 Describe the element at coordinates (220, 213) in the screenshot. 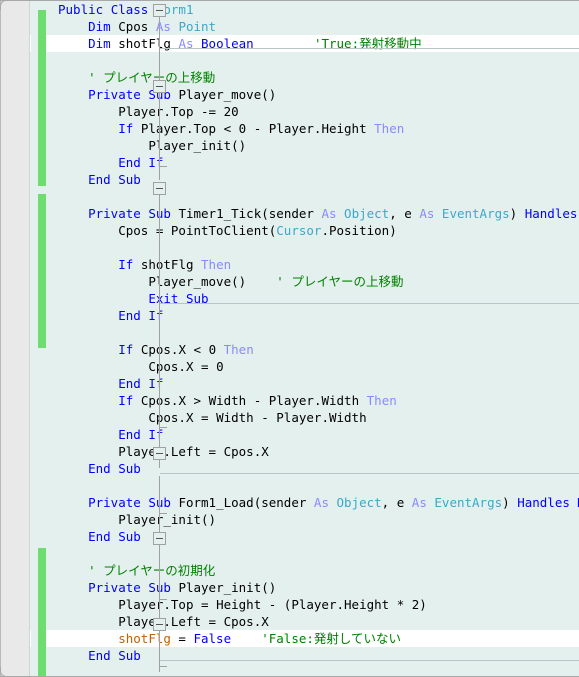

I see `code-token: Timer1_Tick` at that location.